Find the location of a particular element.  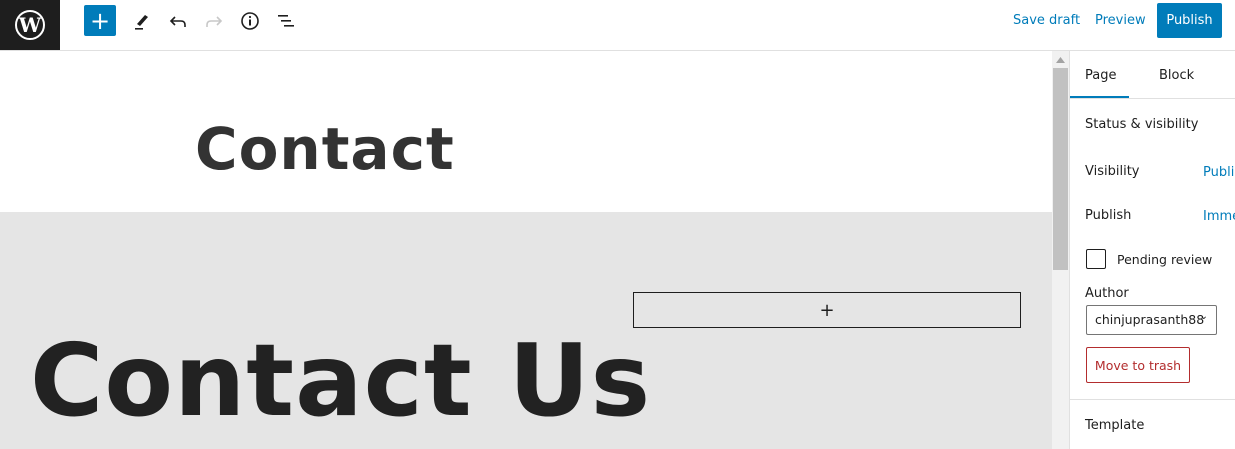

undo-button is located at coordinates (178, 21).